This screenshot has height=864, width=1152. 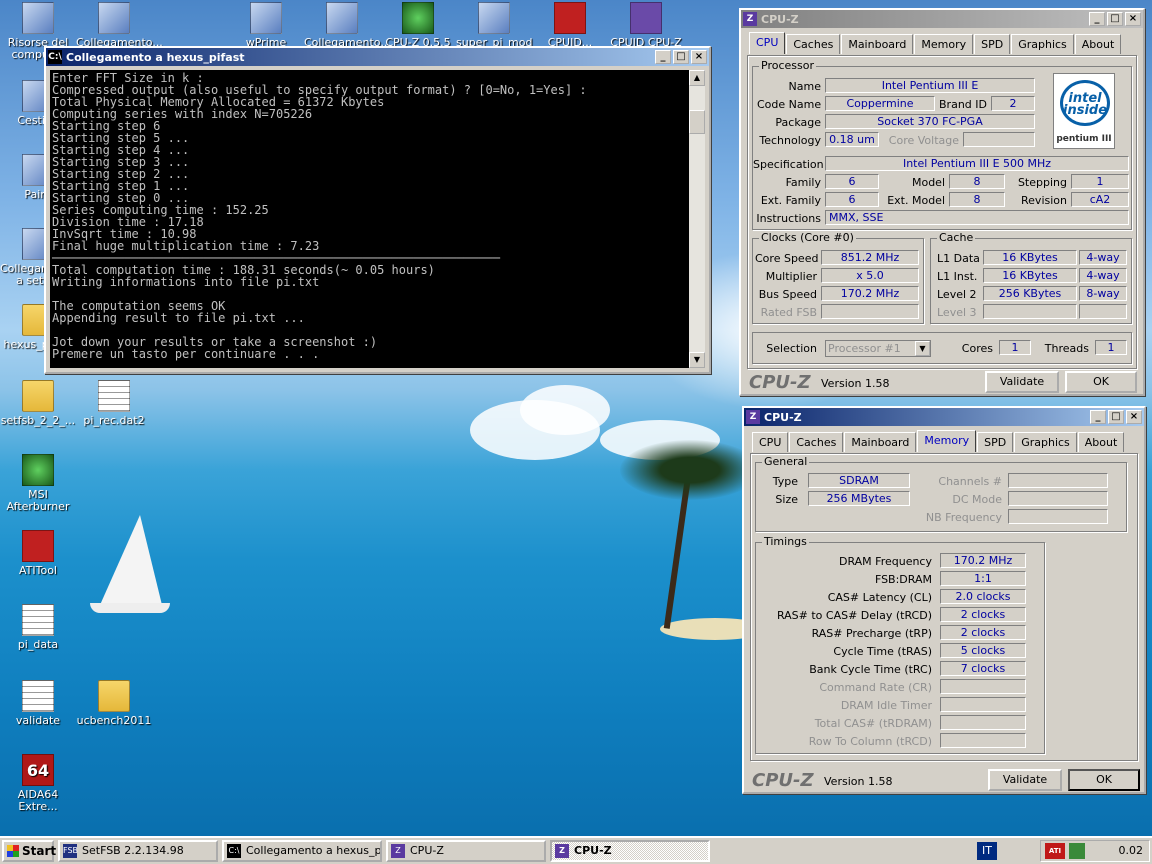 What do you see at coordinates (138, 851) in the screenshot?
I see `taskbar-item-setfsb: FSB SetFSB 2.2.134.98` at bounding box center [138, 851].